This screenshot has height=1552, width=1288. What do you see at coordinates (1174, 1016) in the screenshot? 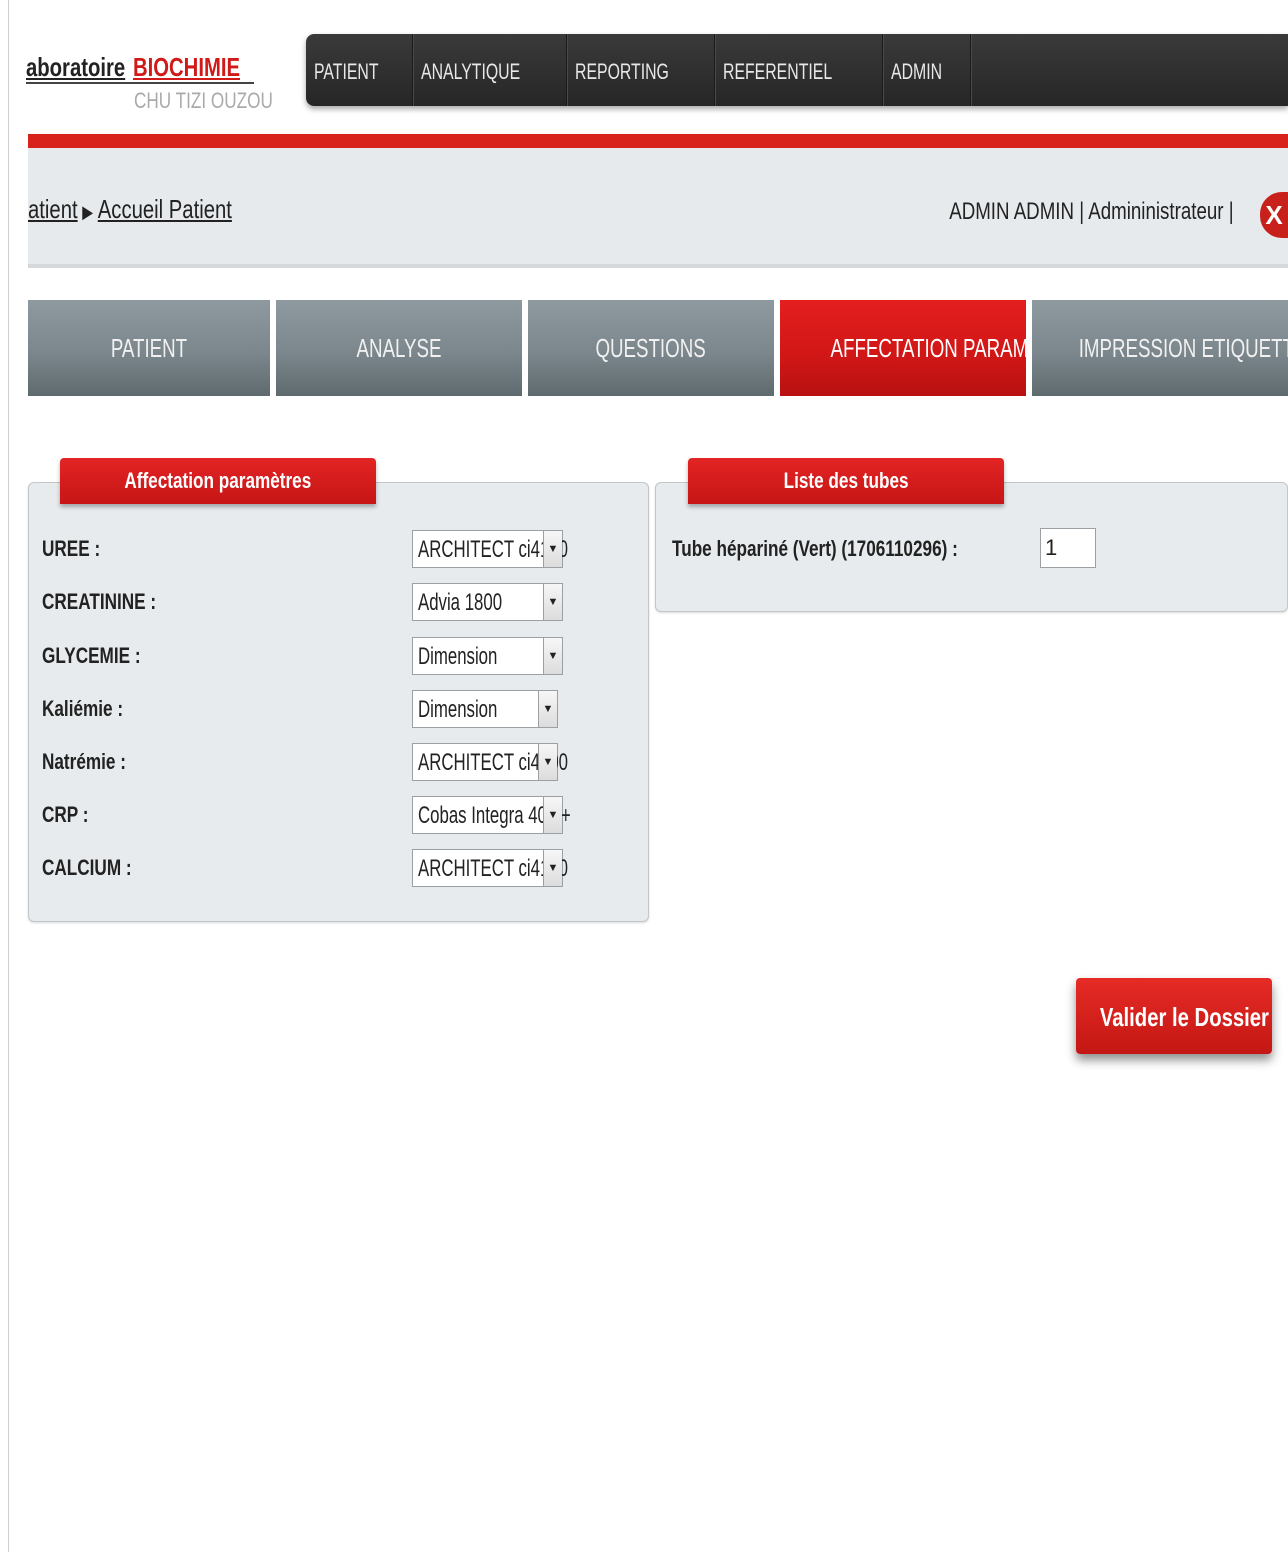
I see `validate-dossier-button: Valider le Dossier` at bounding box center [1174, 1016].